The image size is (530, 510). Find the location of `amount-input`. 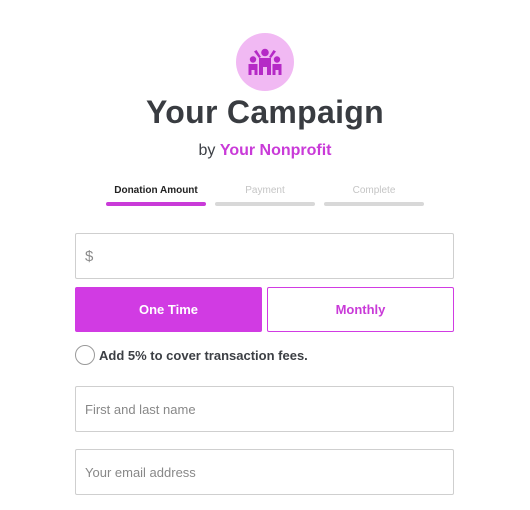

amount-input is located at coordinates (276, 256).